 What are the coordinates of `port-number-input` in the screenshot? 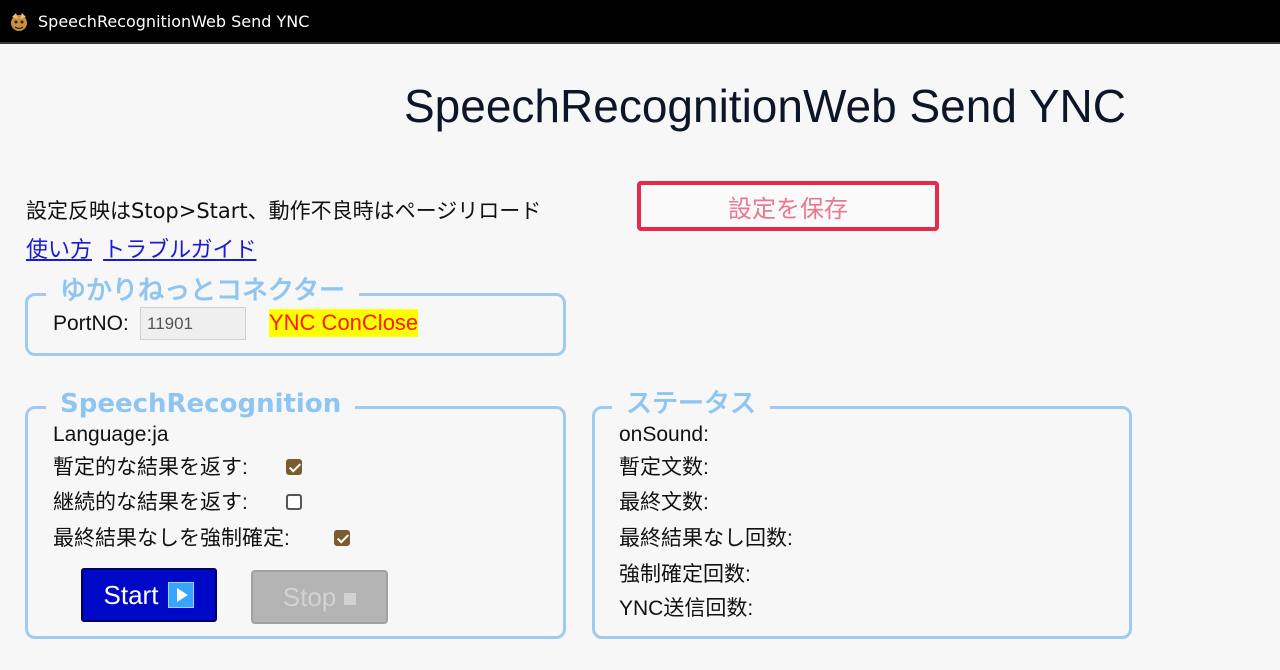 It's located at (193, 323).